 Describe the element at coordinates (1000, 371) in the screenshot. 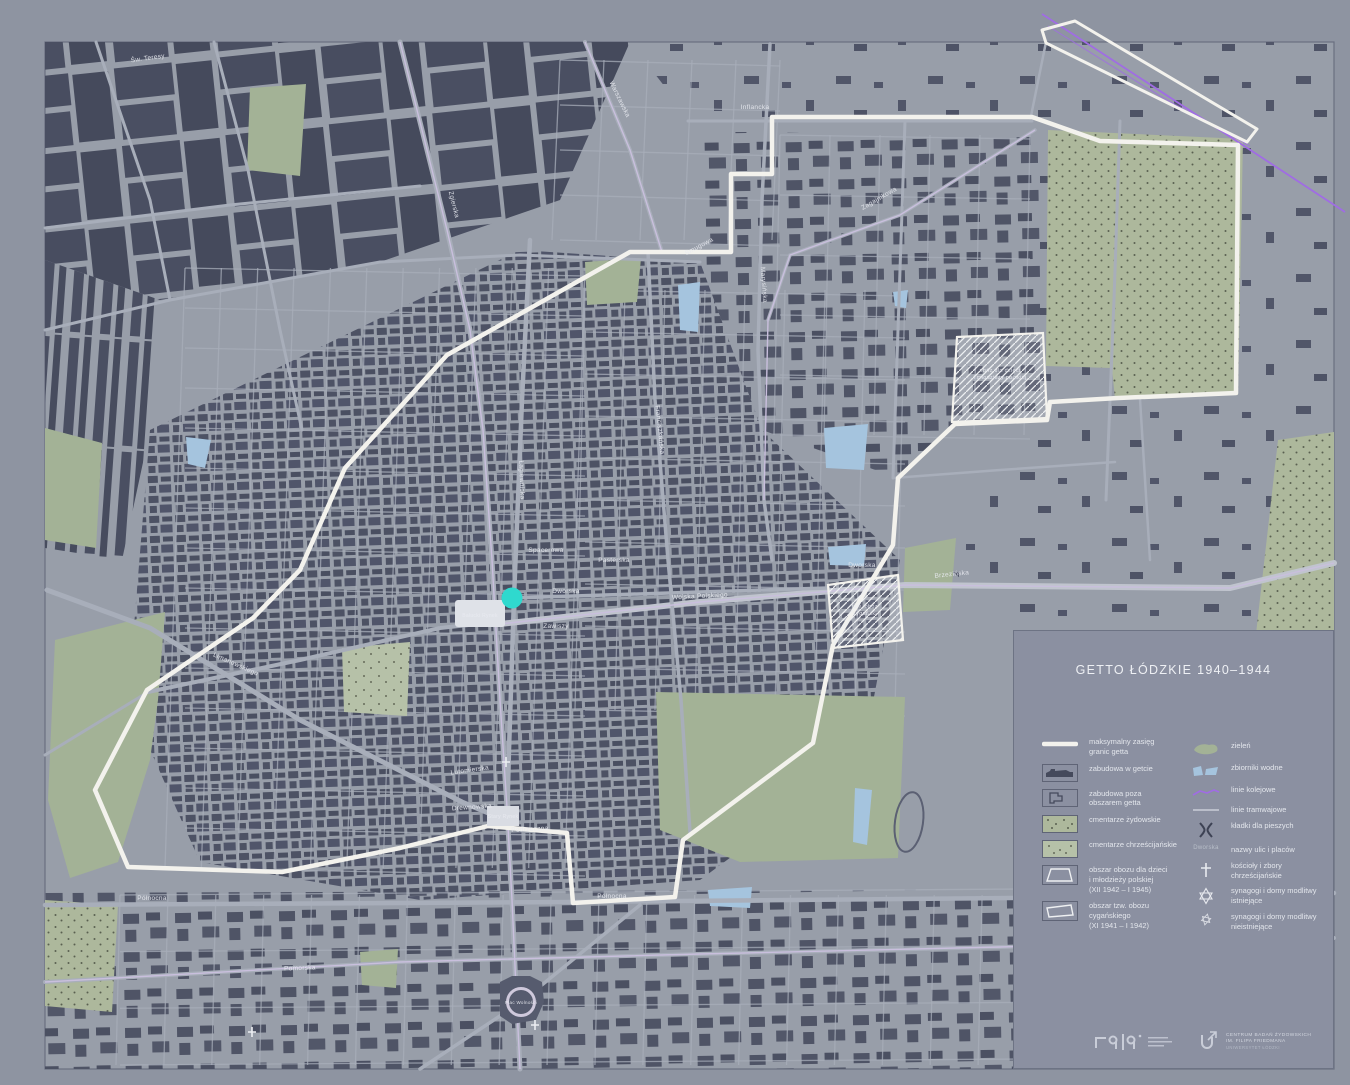

I see `svg-text: obóz dla dzieci` at that location.